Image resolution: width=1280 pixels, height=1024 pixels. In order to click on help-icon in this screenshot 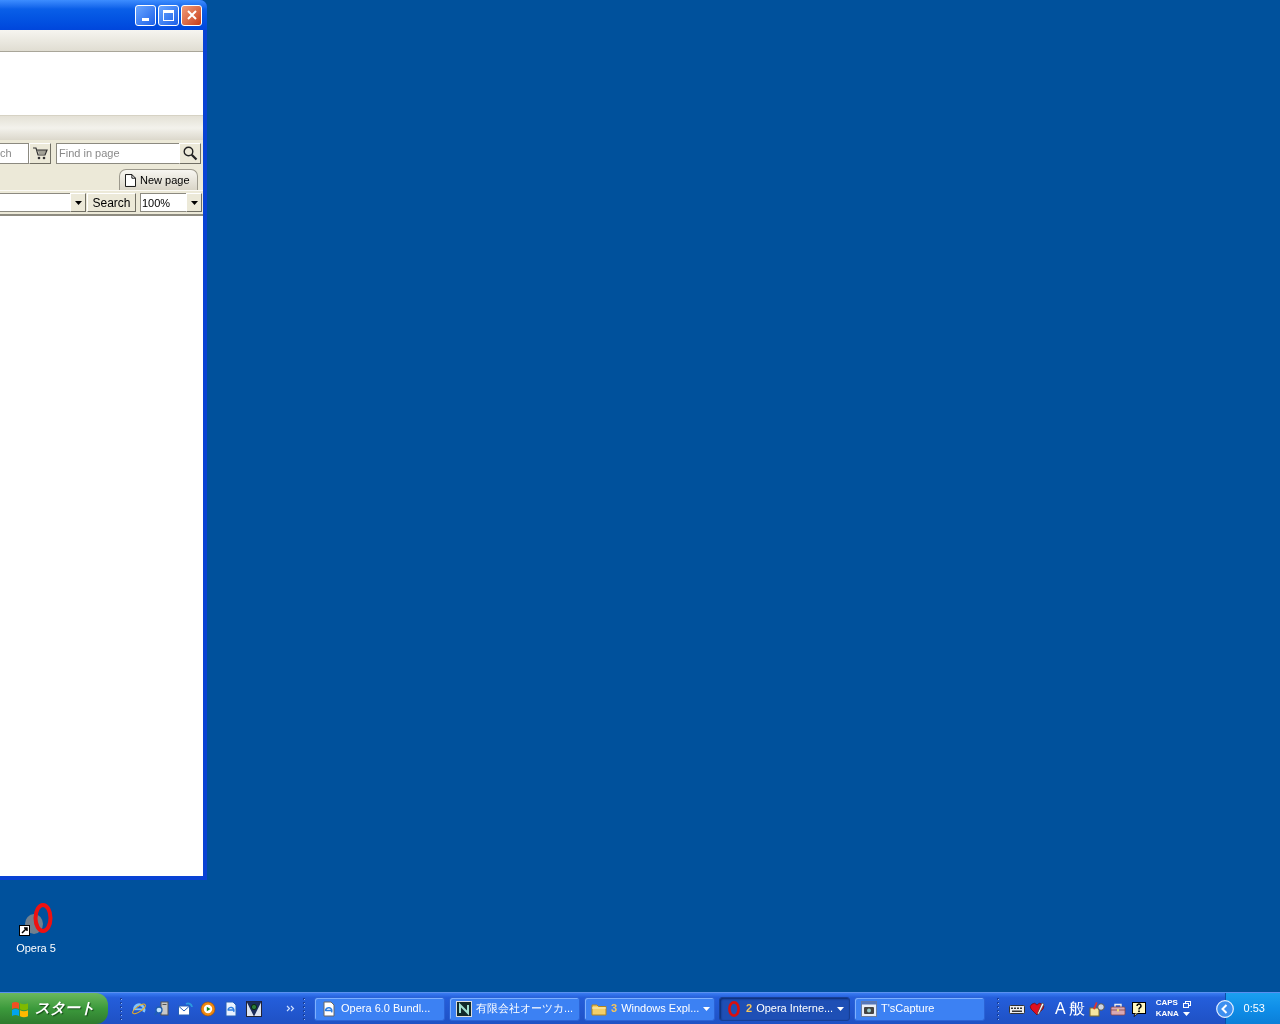, I will do `click(1138, 1008)`.